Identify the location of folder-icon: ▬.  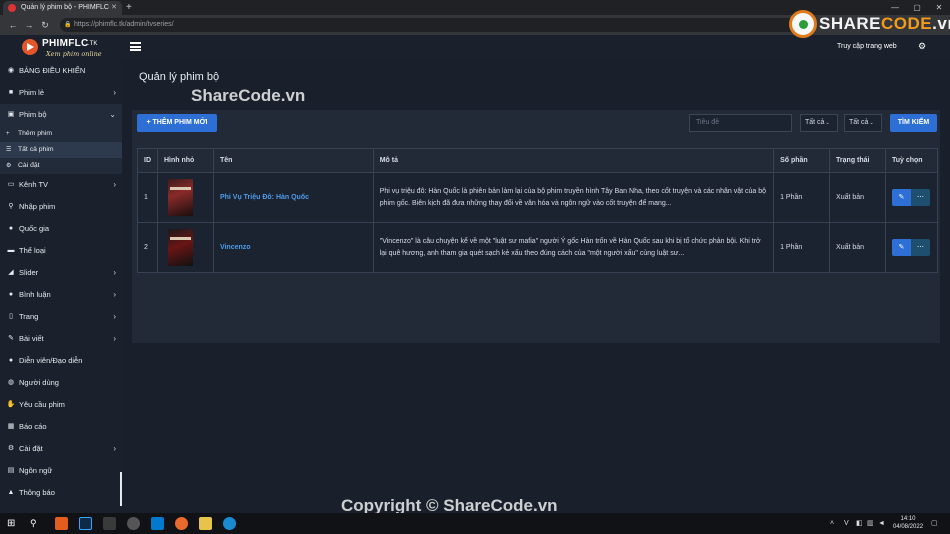
(11, 250).